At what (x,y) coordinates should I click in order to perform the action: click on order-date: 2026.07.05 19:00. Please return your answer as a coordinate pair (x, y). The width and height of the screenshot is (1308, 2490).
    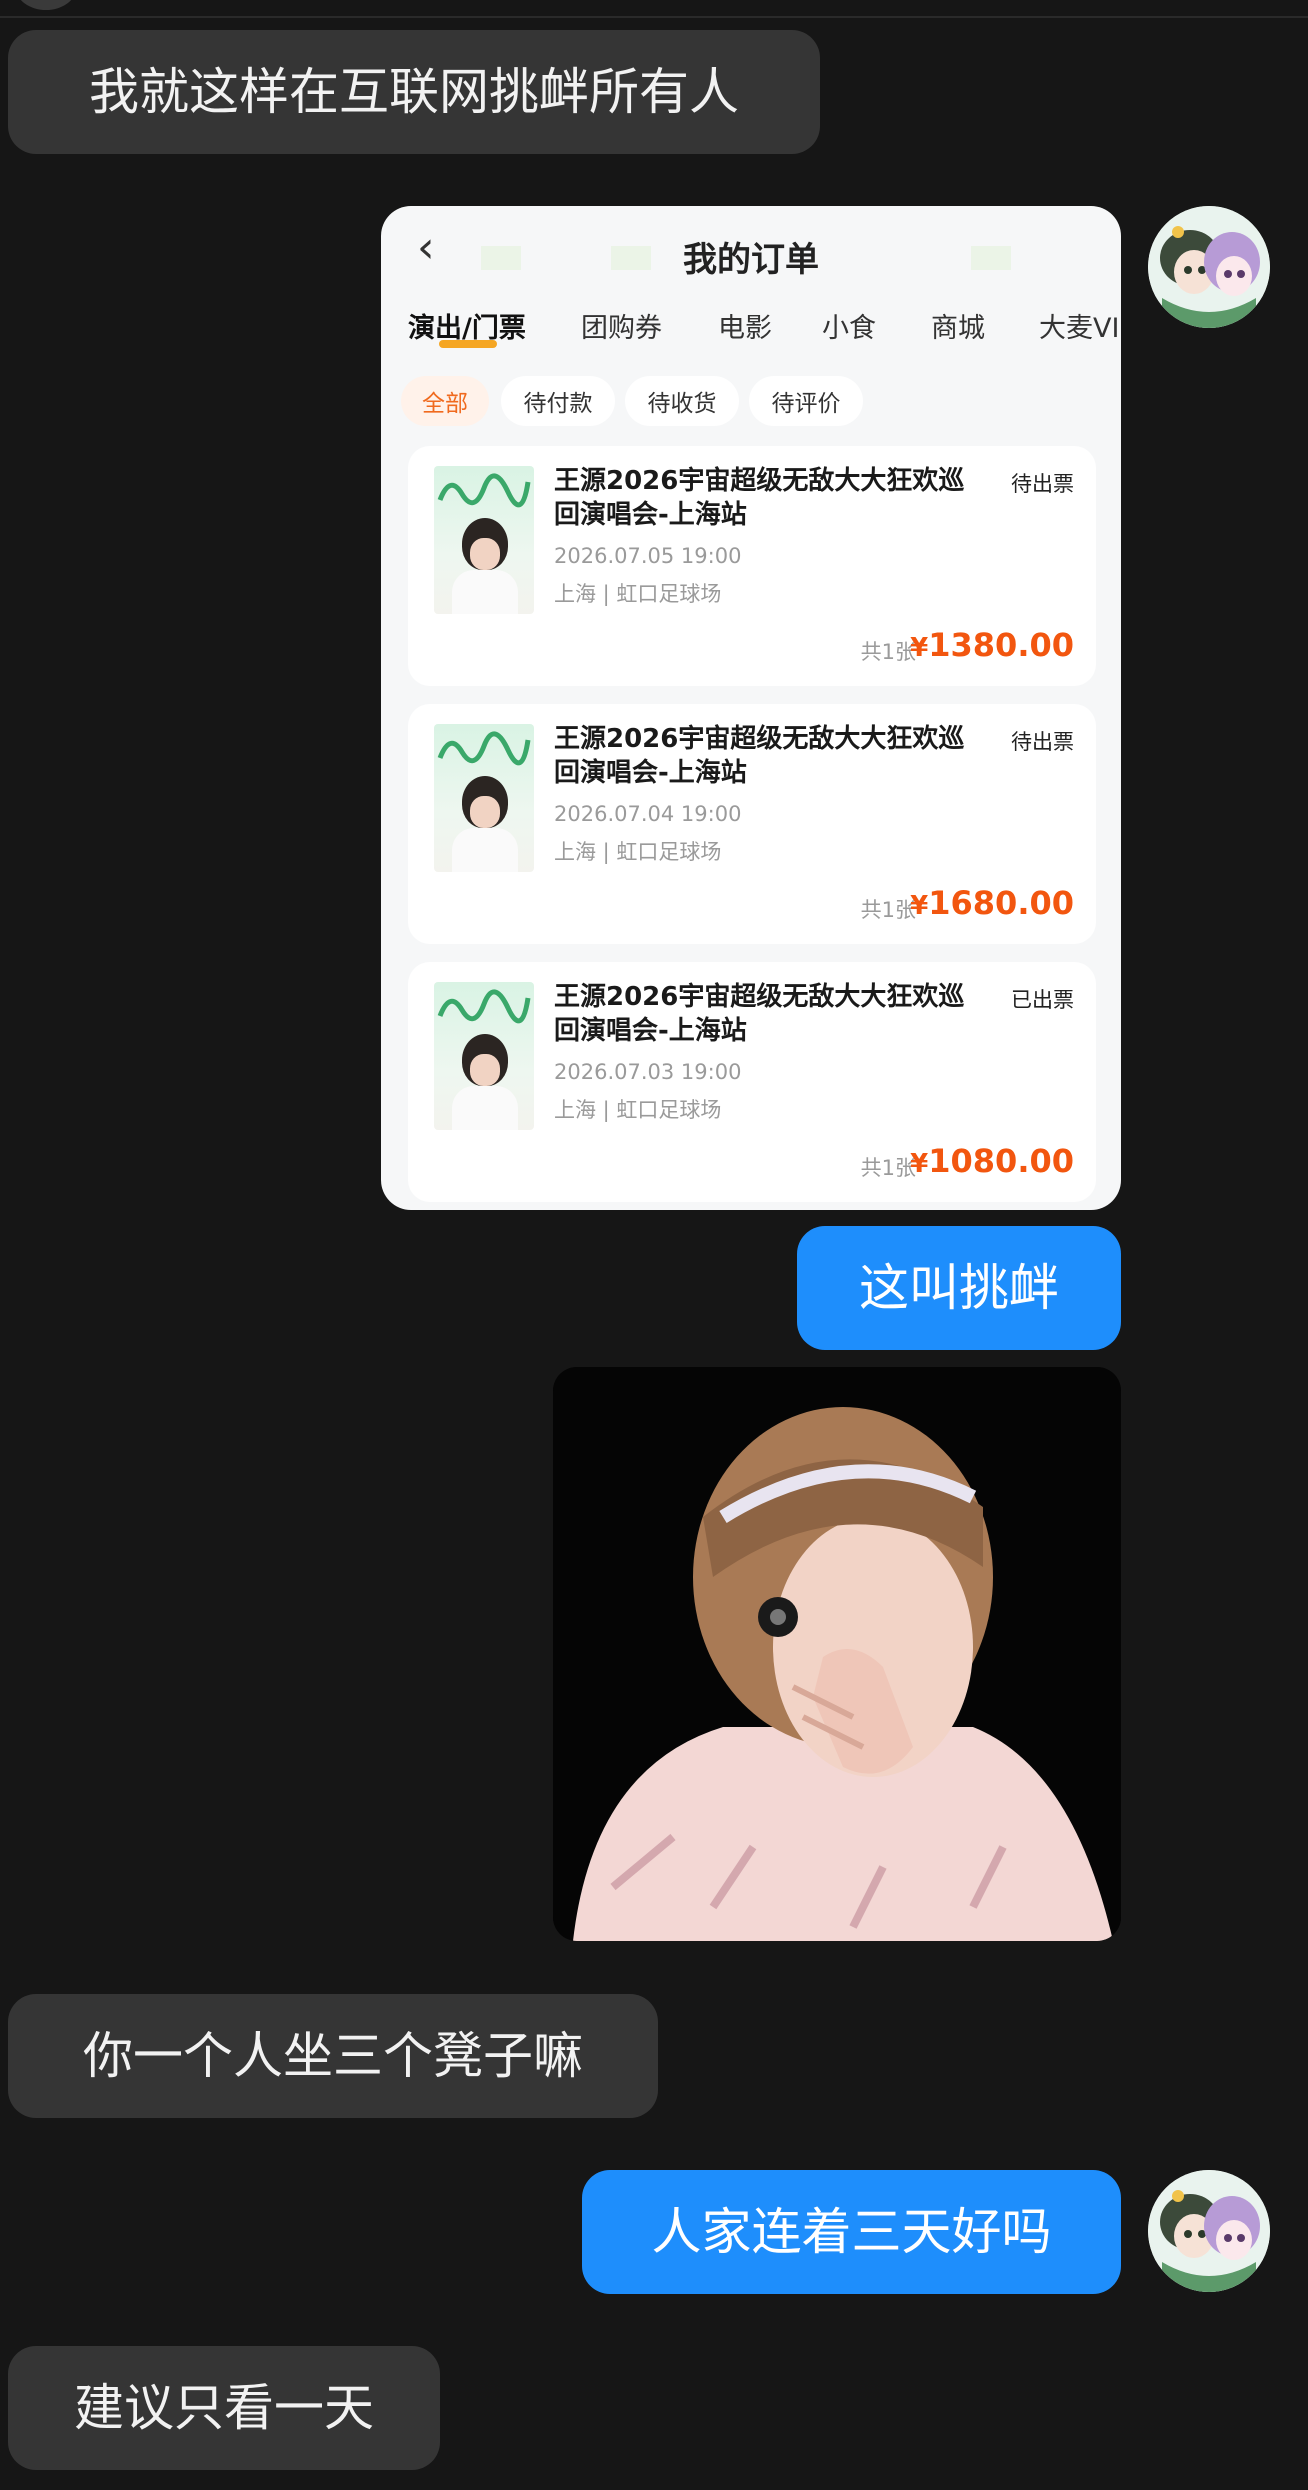
    Looking at the image, I should click on (648, 556).